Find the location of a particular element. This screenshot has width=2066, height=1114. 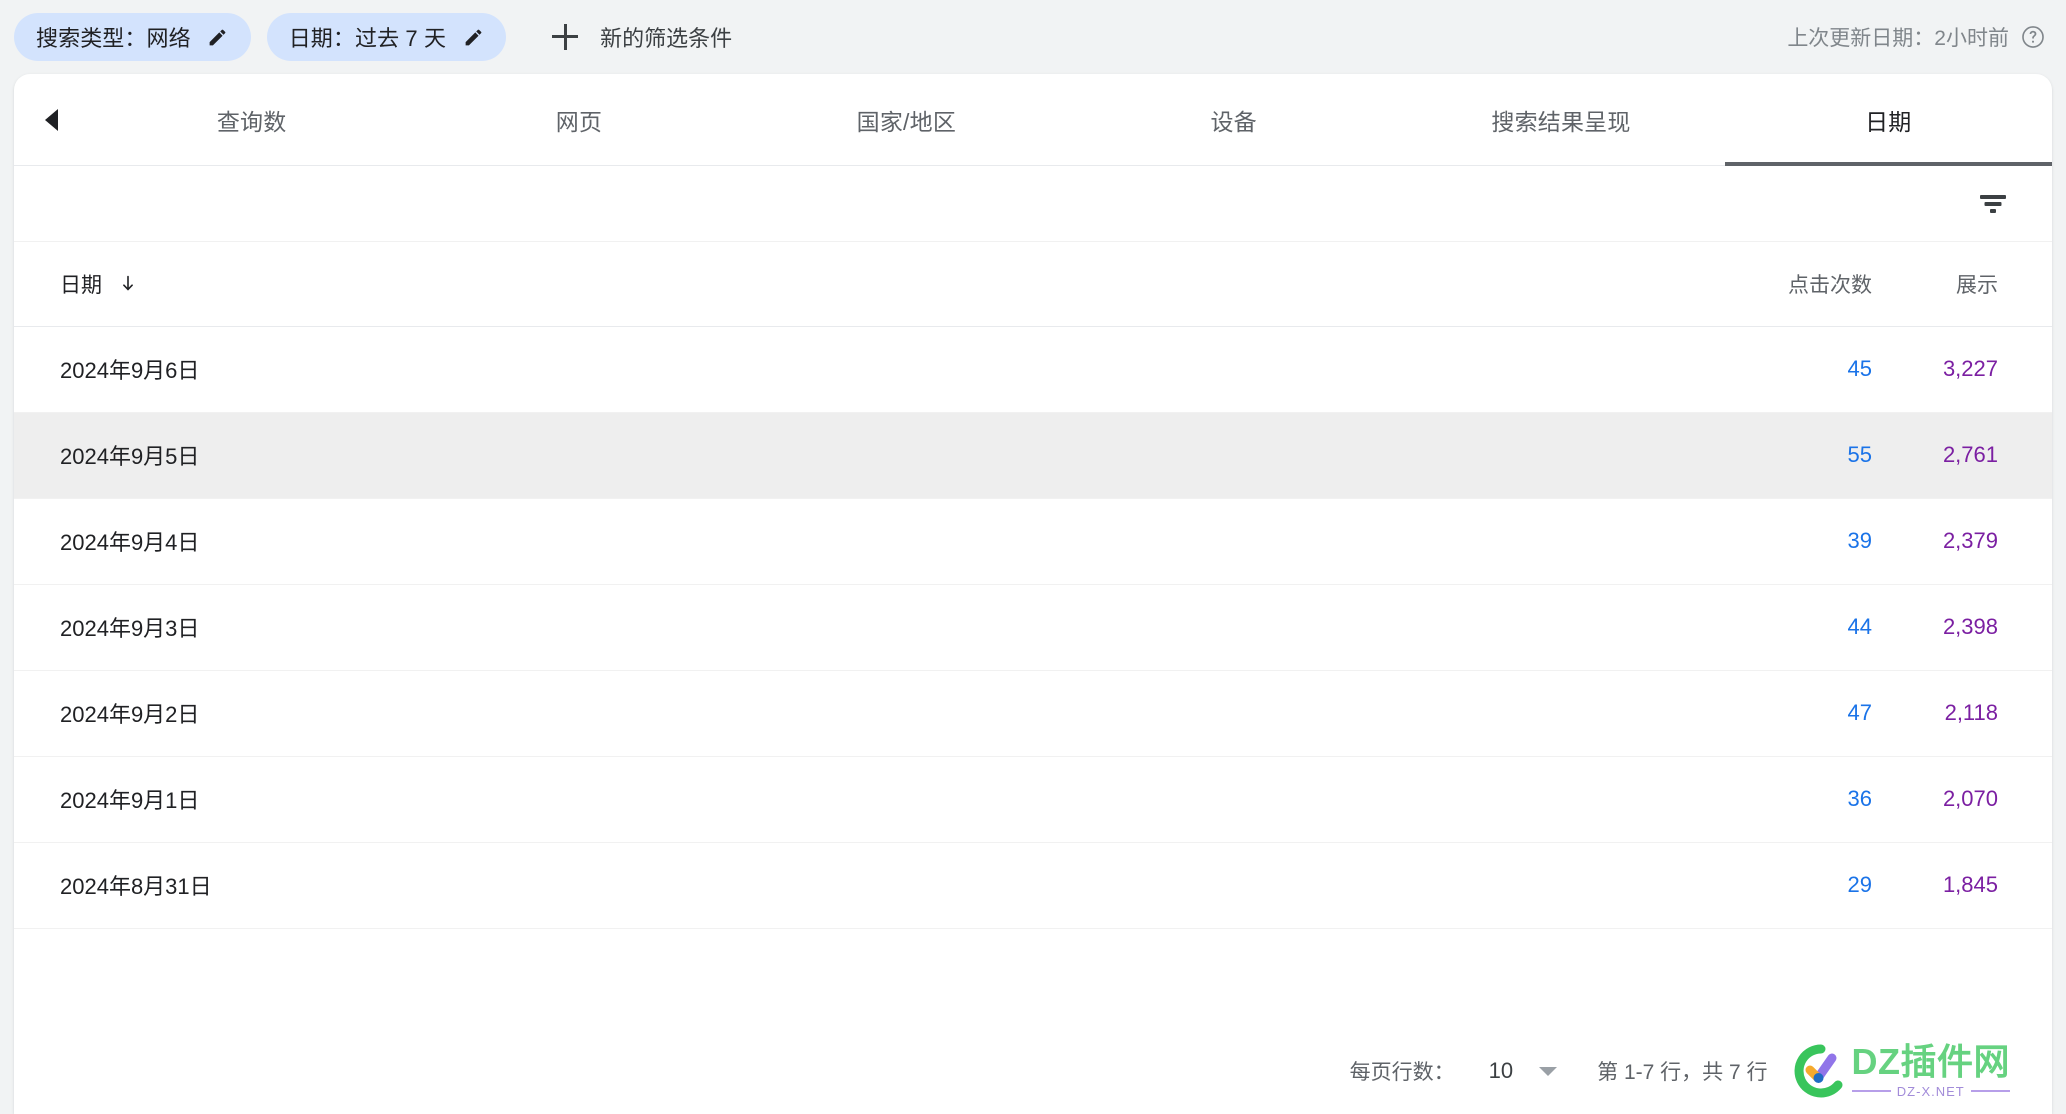

pagination-range-label: 第 1-7 行，共 7 行 is located at coordinates (1682, 1072).